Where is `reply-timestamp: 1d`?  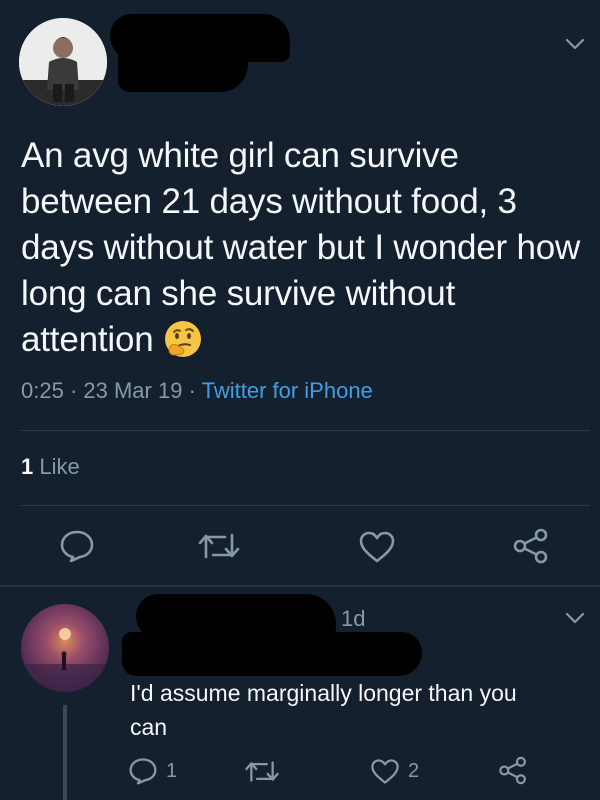
reply-timestamp: 1d is located at coordinates (353, 618).